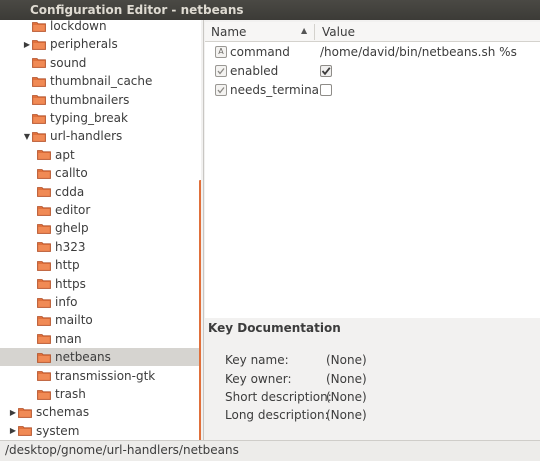 The width and height of the screenshot is (540, 461). What do you see at coordinates (83, 357) in the screenshot?
I see `tree-item-label: netbeans` at bounding box center [83, 357].